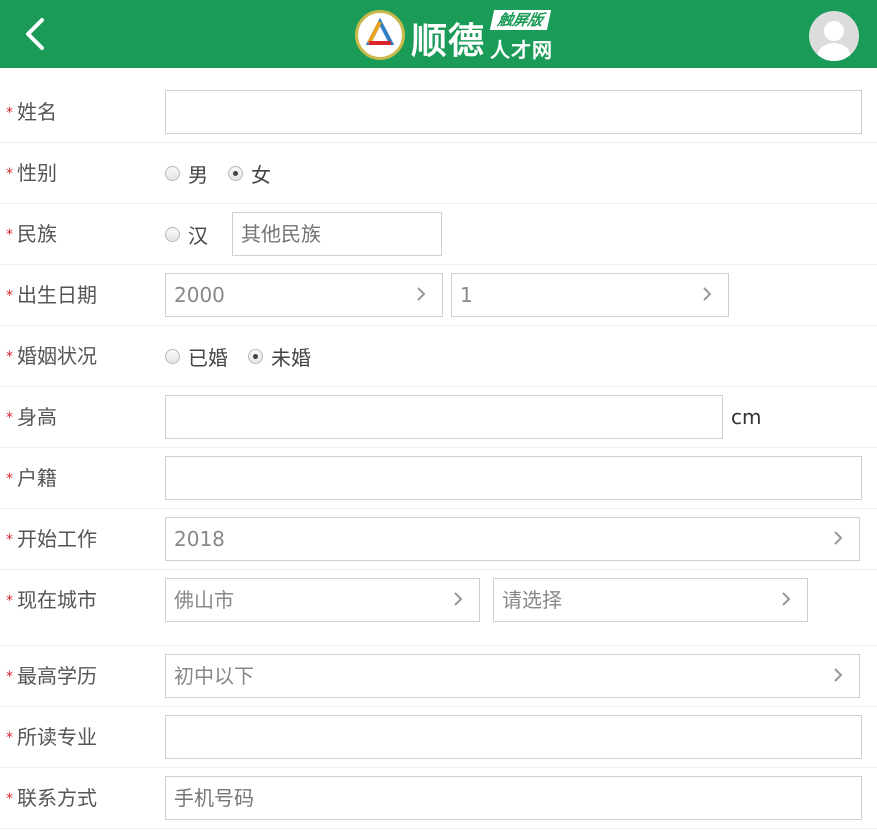 The image size is (877, 831). What do you see at coordinates (532, 600) in the screenshot?
I see `select-value: 请选择` at bounding box center [532, 600].